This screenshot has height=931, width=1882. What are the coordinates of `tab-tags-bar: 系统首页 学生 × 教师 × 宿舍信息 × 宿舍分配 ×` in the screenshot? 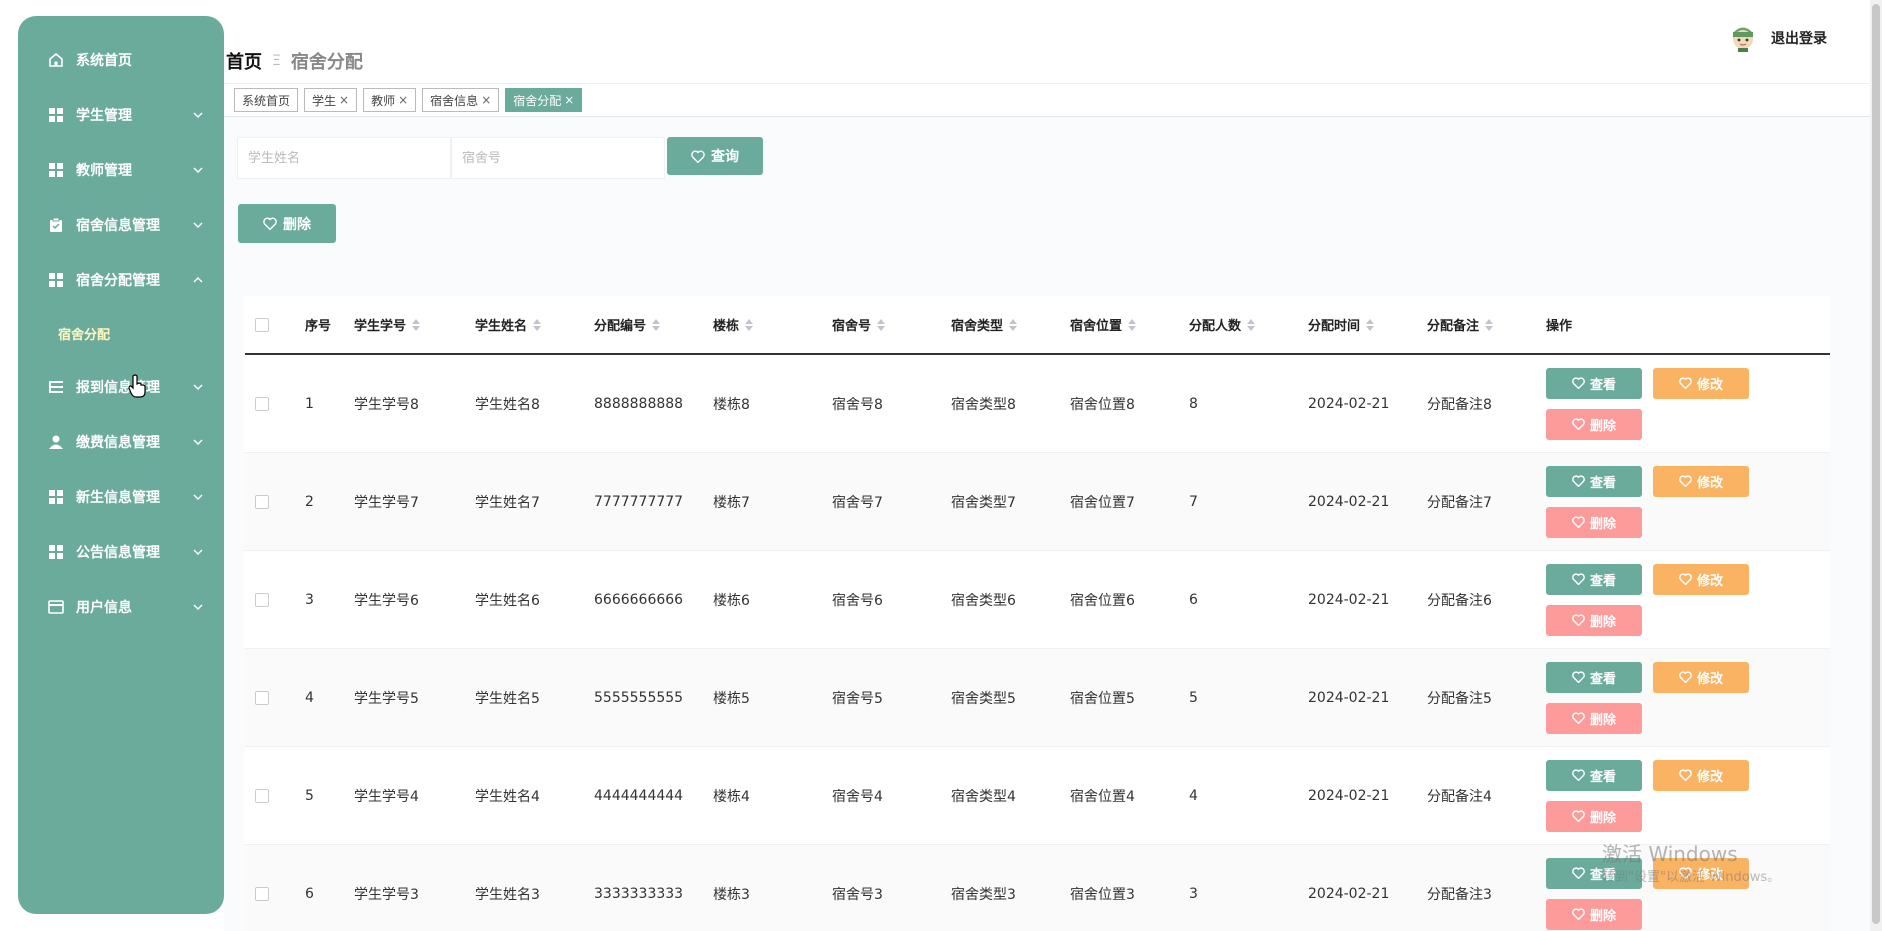 It's located at (411, 100).